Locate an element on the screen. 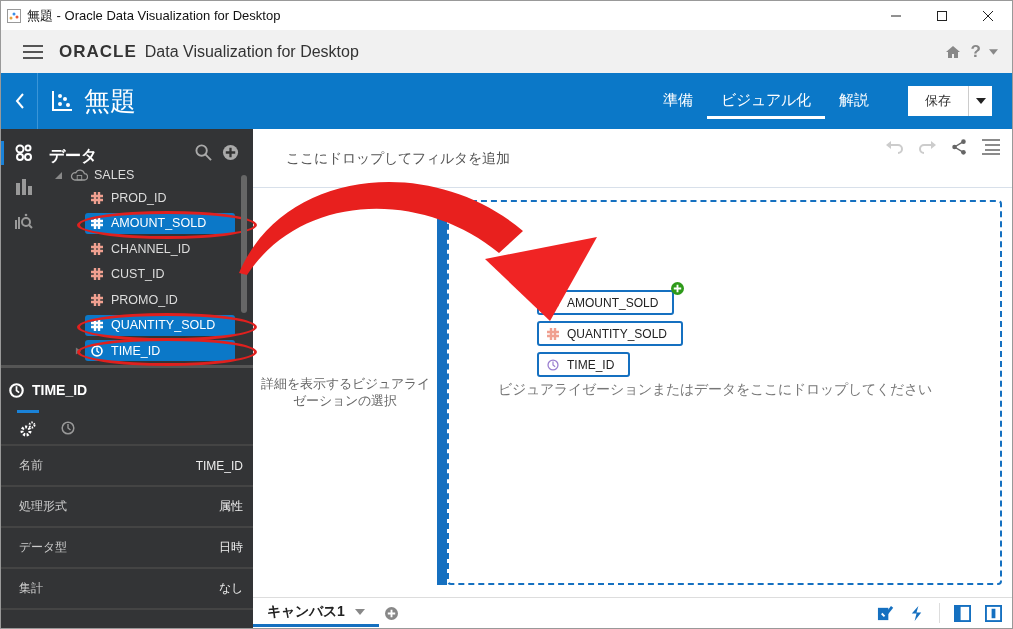 The height and width of the screenshot is (629, 1013). mode-tab: ビジュアル化 is located at coordinates (766, 101).